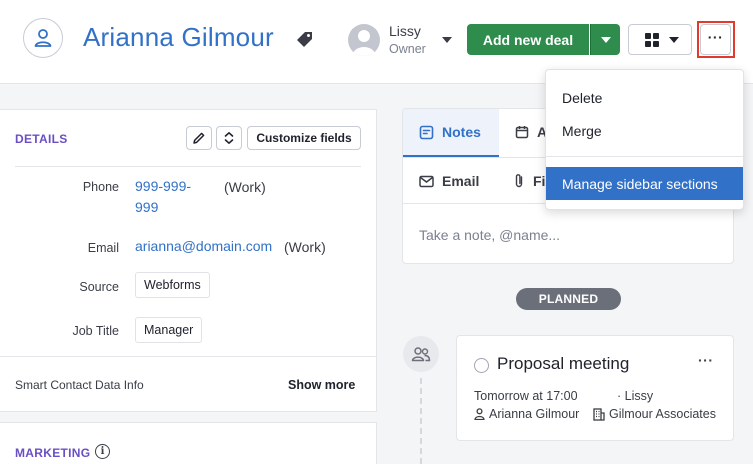 Image resolution: width=753 pixels, height=464 pixels. I want to click on details-section-title: DETAILS, so click(41, 139).